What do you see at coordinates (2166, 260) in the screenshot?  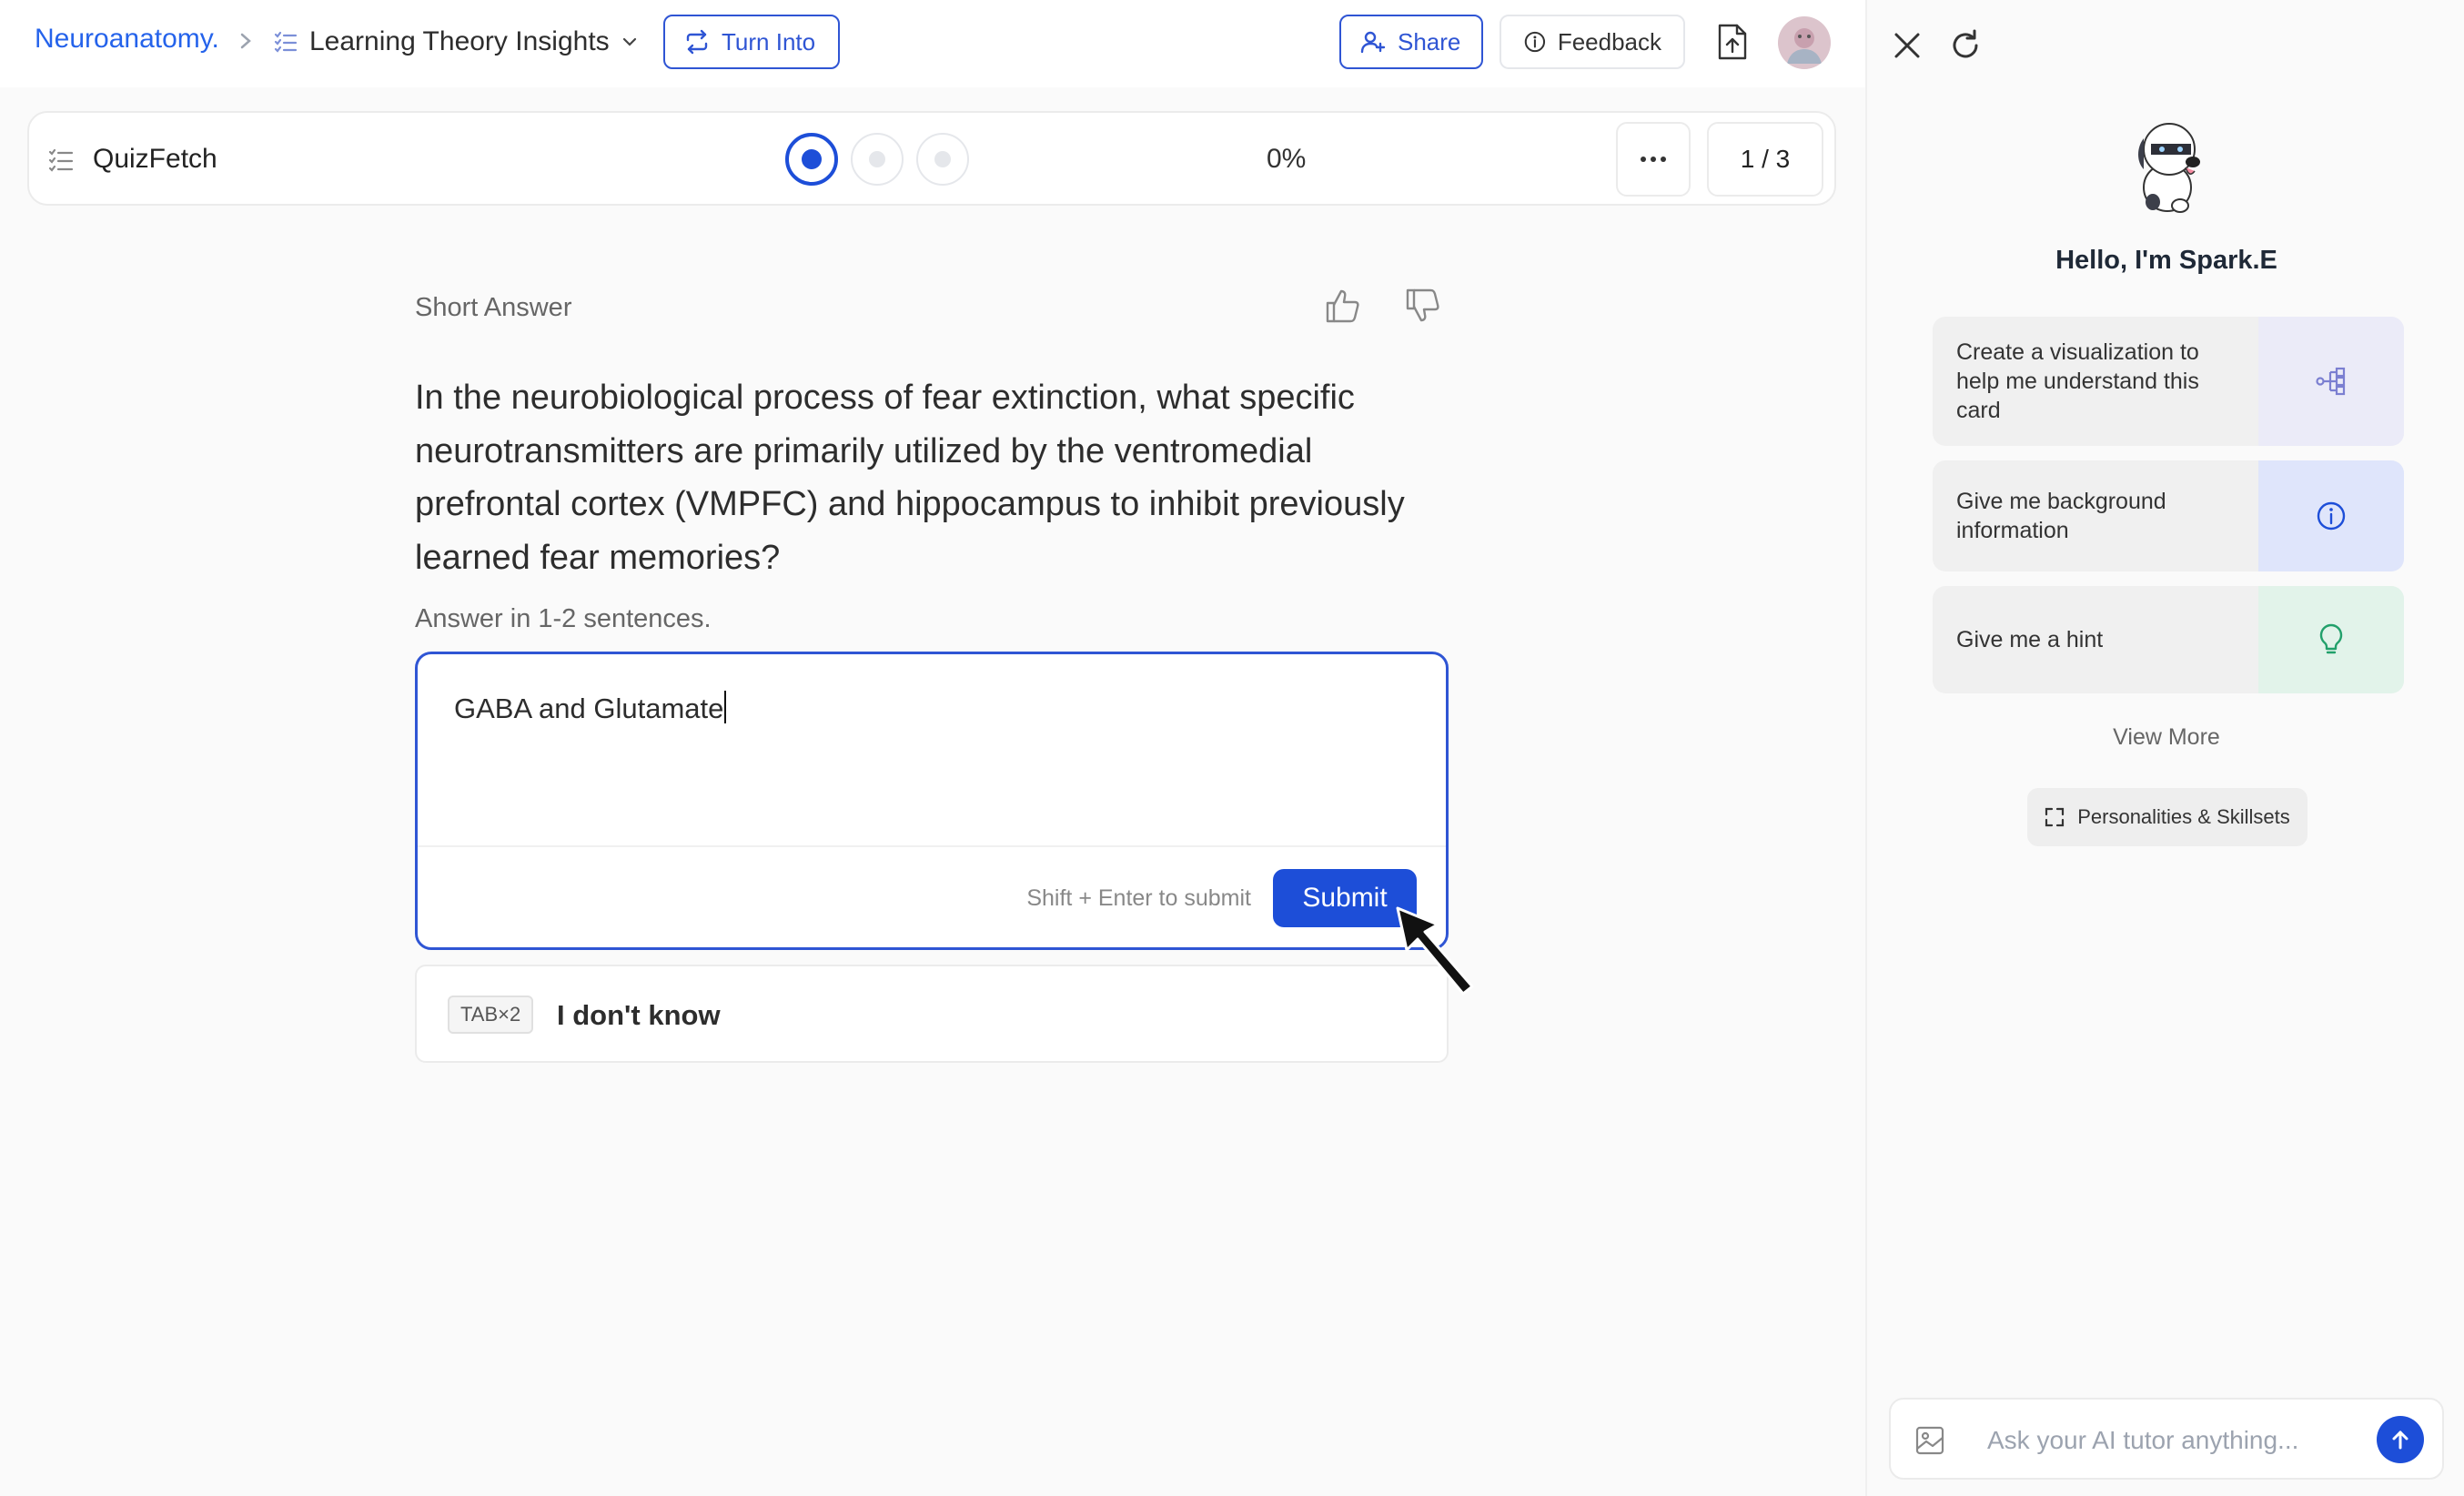 I see `assistant-greeting: Hello, I'm Spark.E` at bounding box center [2166, 260].